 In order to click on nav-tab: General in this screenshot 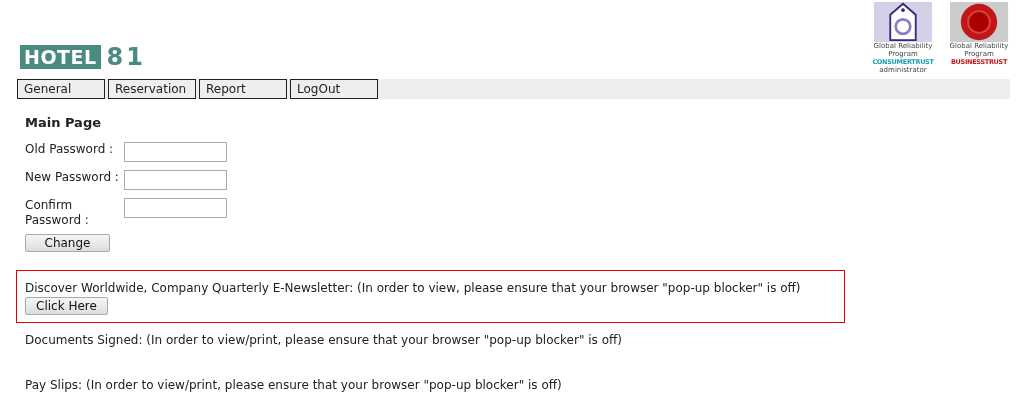, I will do `click(61, 89)`.